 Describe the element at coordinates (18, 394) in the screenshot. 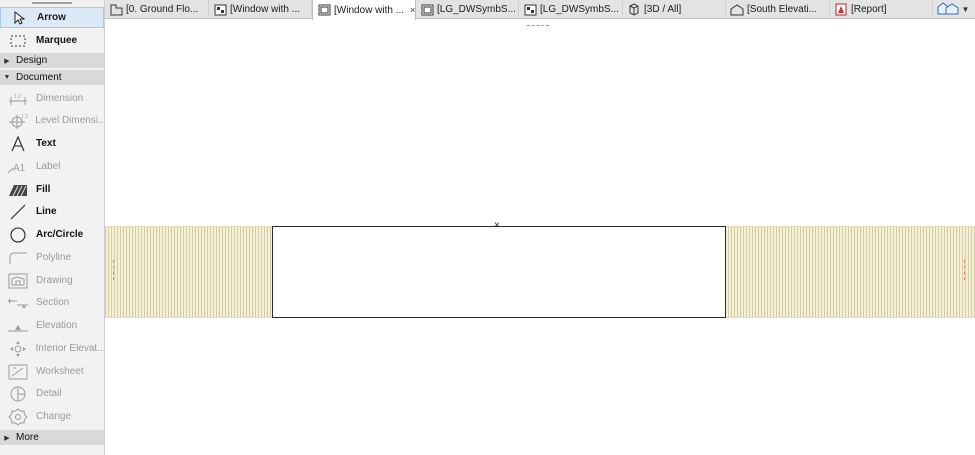

I see `detail-icon` at that location.